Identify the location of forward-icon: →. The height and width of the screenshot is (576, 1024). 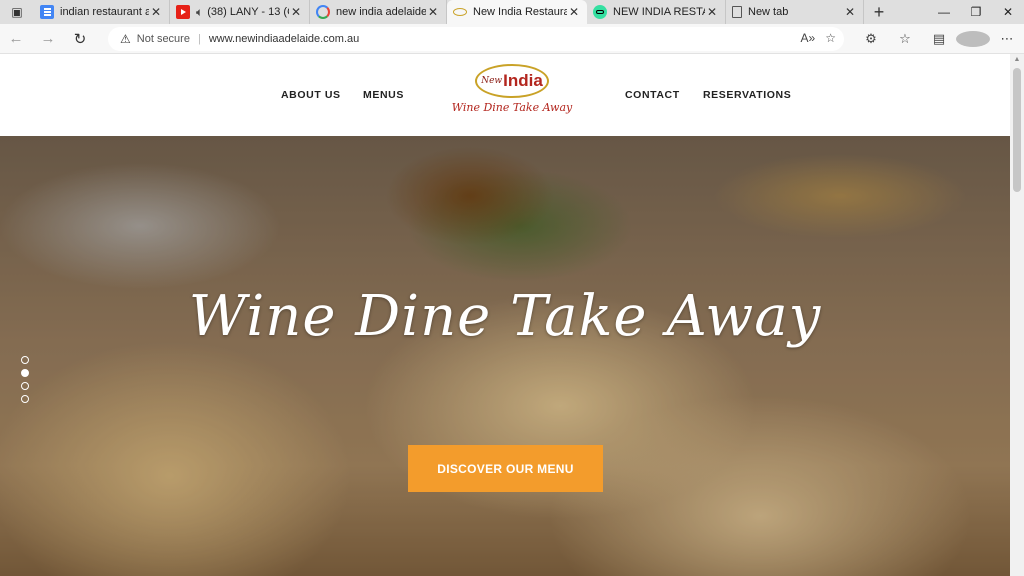
(48, 39).